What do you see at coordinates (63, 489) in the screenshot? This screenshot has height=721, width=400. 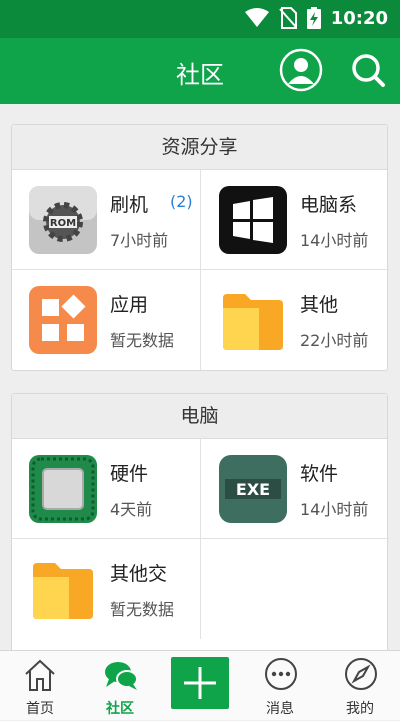 I see `chip-icon` at bounding box center [63, 489].